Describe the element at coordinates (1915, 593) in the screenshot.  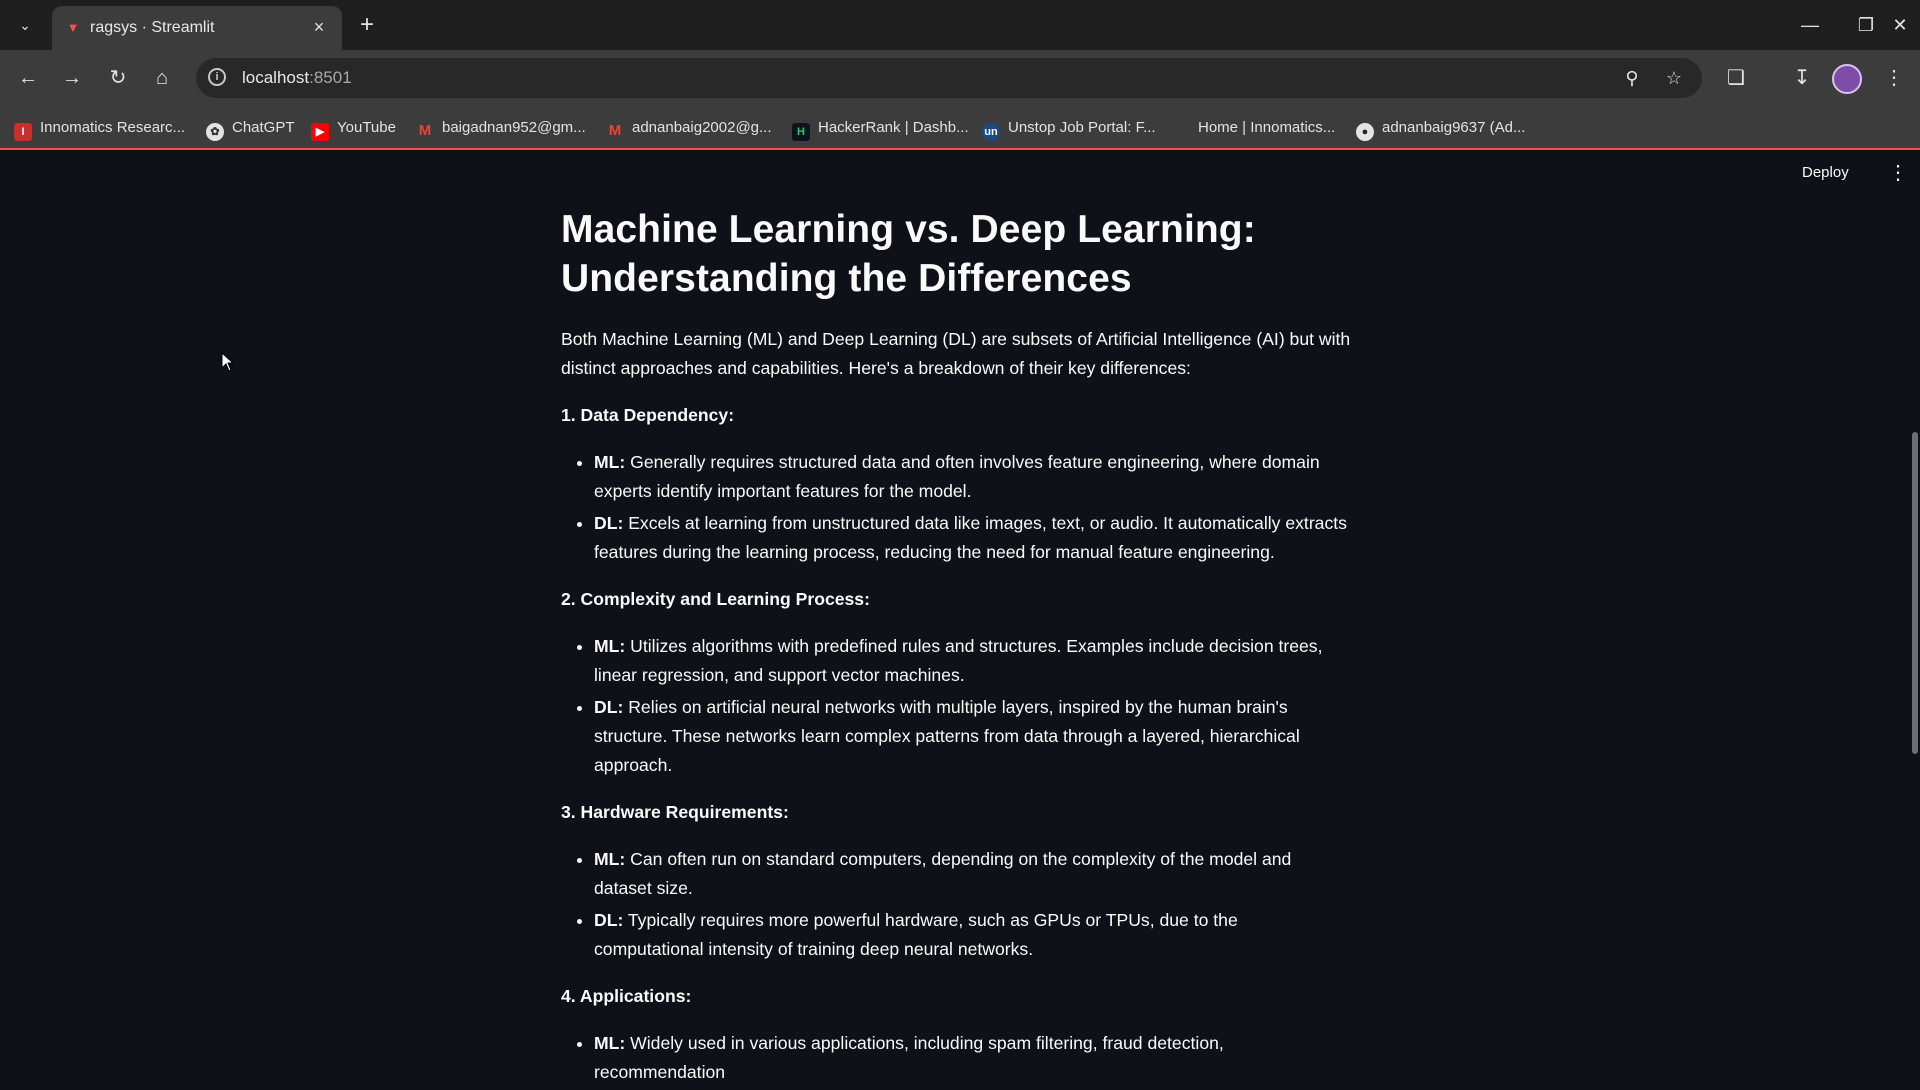
I see `page-scrollbar` at that location.